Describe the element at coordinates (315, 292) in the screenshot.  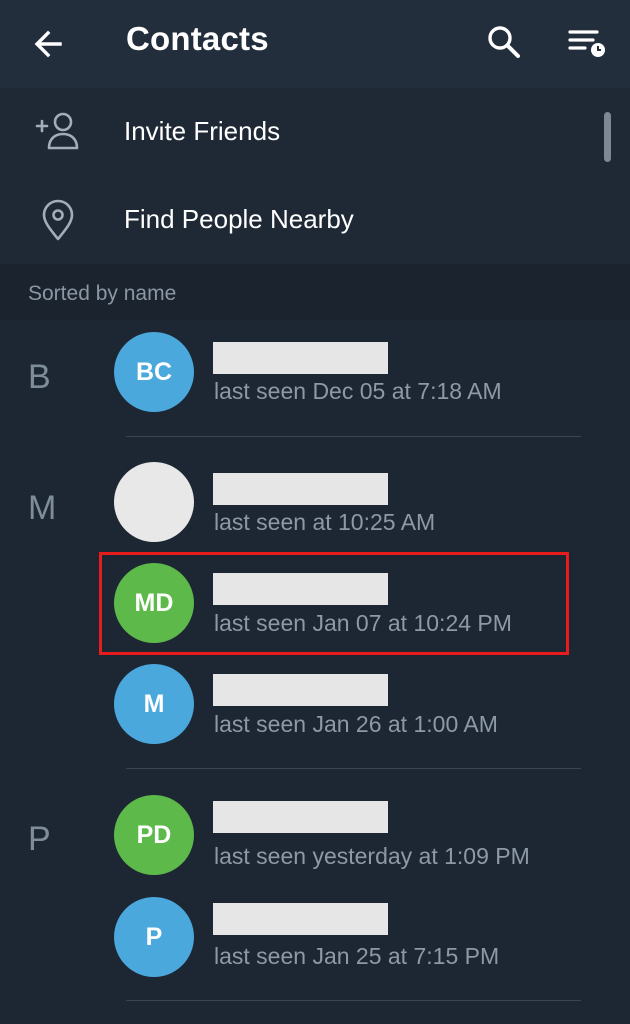
I see `section-header: Sorted by name` at that location.